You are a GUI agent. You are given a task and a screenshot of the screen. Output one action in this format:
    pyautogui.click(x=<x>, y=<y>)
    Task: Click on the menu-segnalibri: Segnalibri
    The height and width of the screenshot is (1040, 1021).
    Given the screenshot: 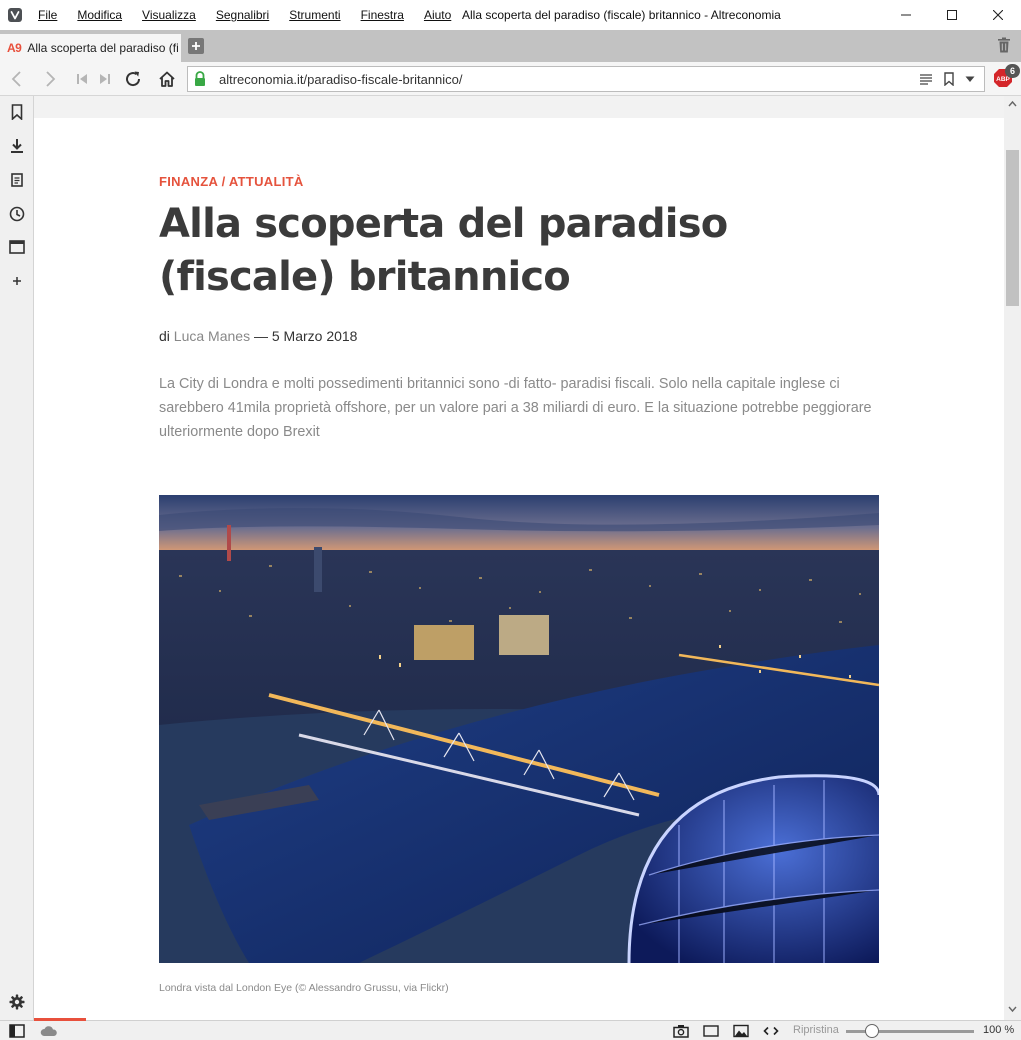 What is the action you would take?
    pyautogui.click(x=242, y=15)
    